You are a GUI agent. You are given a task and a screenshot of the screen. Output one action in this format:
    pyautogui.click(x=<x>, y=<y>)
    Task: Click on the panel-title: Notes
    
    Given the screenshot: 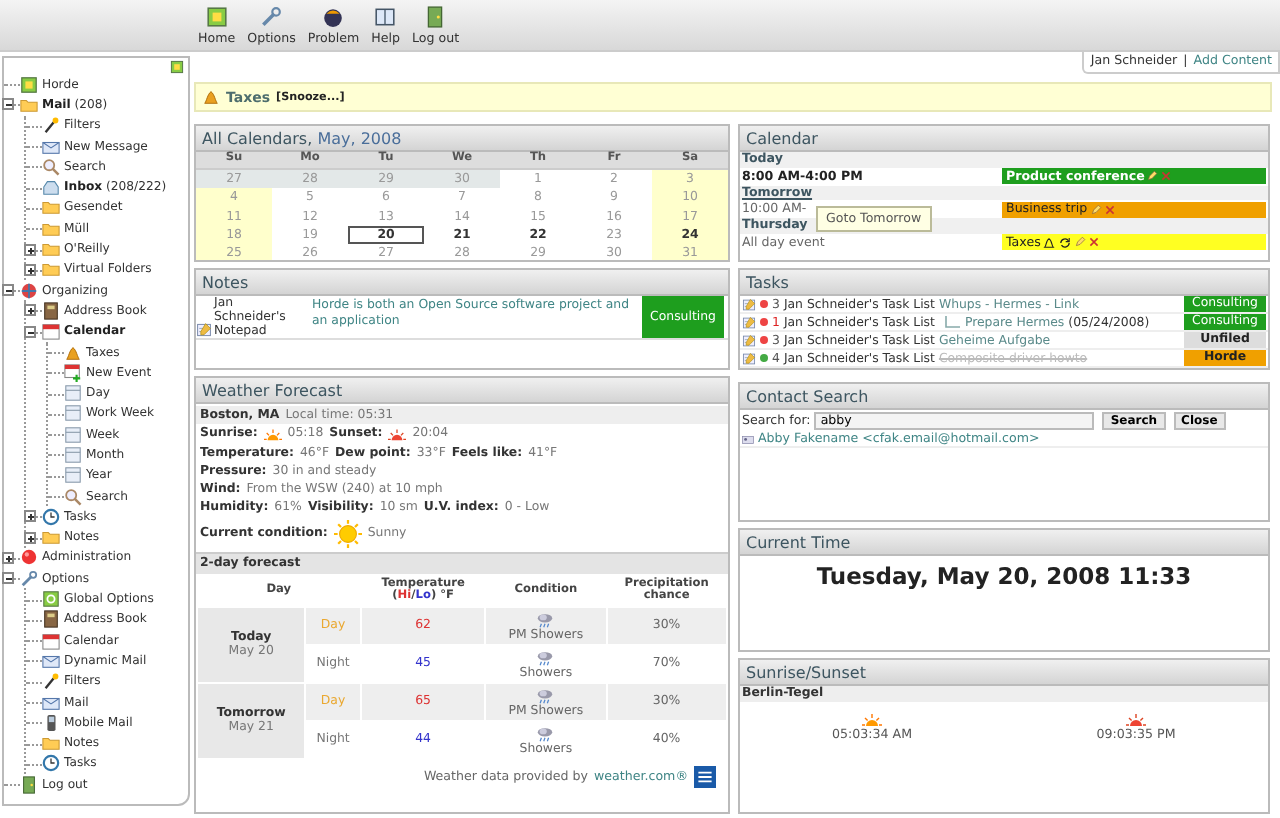 What is the action you would take?
    pyautogui.click(x=462, y=283)
    